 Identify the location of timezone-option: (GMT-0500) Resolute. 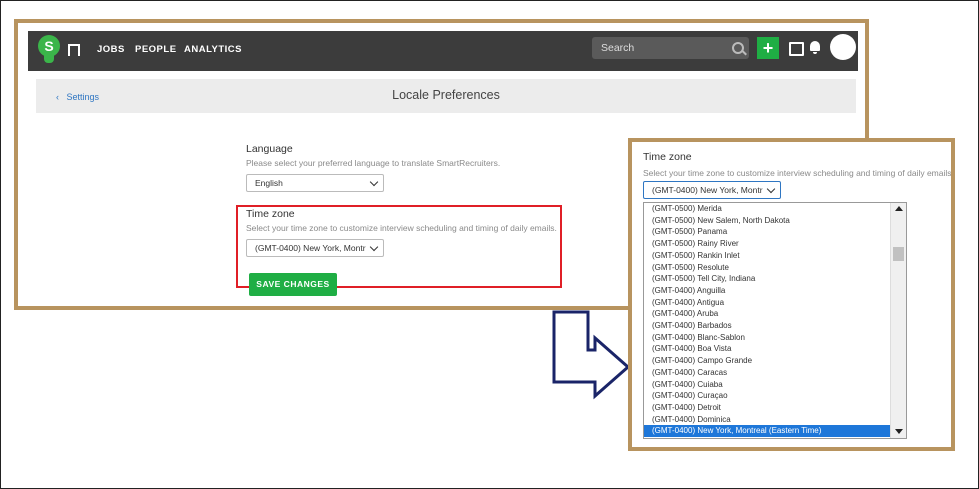
(767, 268).